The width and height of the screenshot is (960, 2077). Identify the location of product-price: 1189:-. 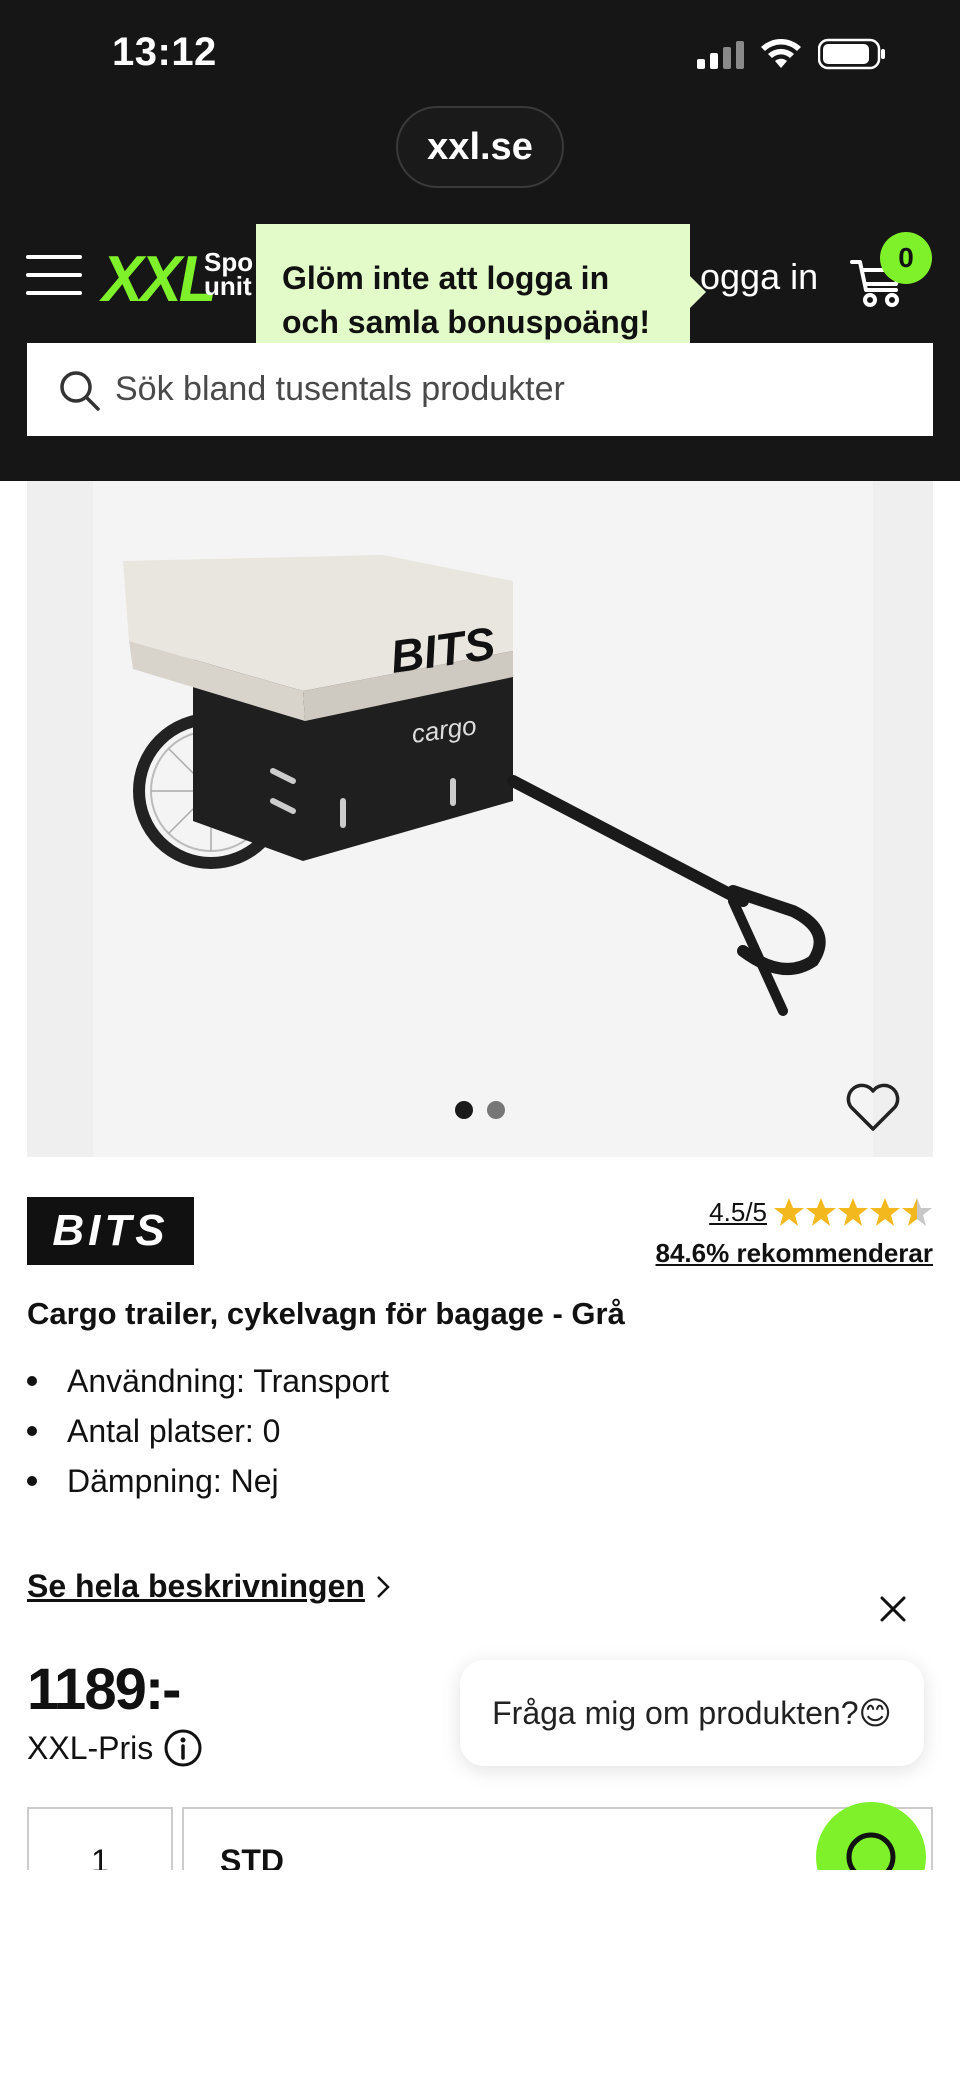
(104, 1689).